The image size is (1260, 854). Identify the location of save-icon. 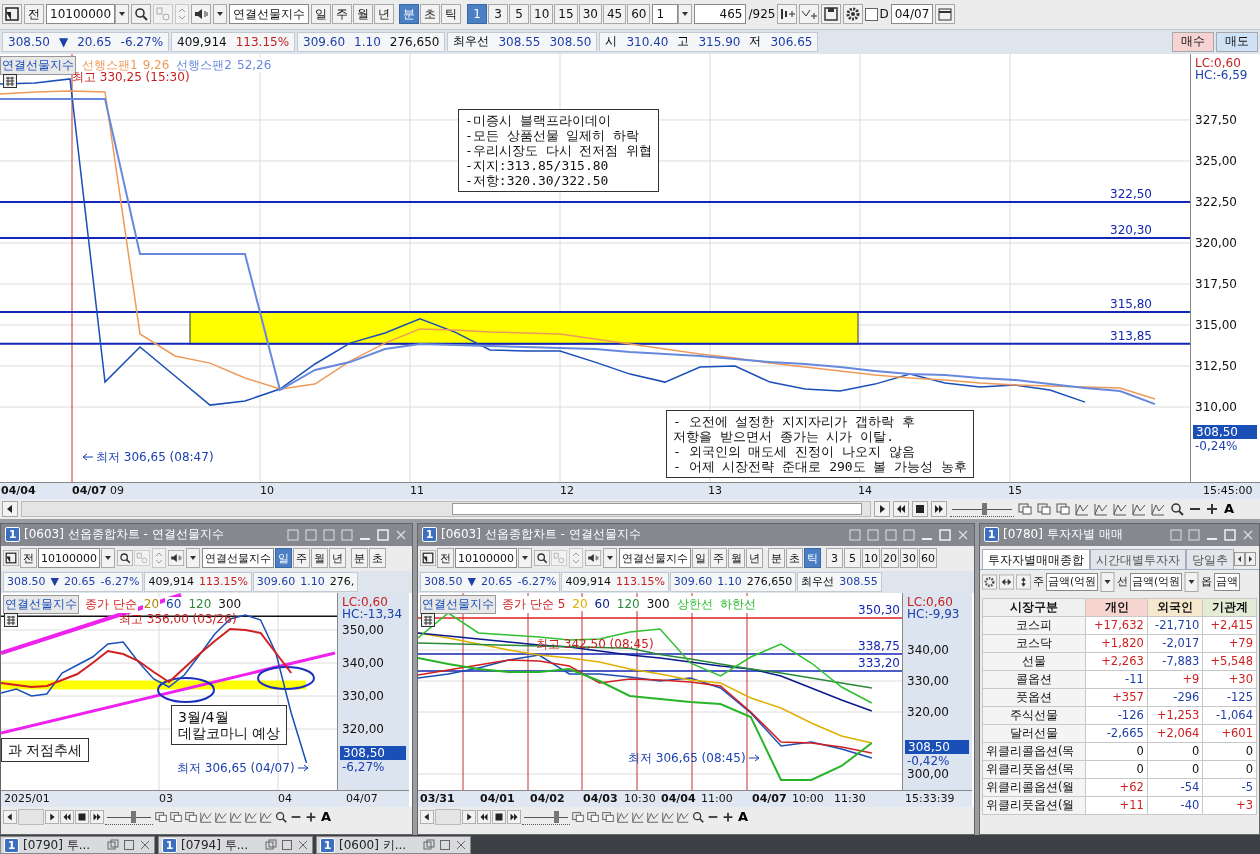
(831, 14).